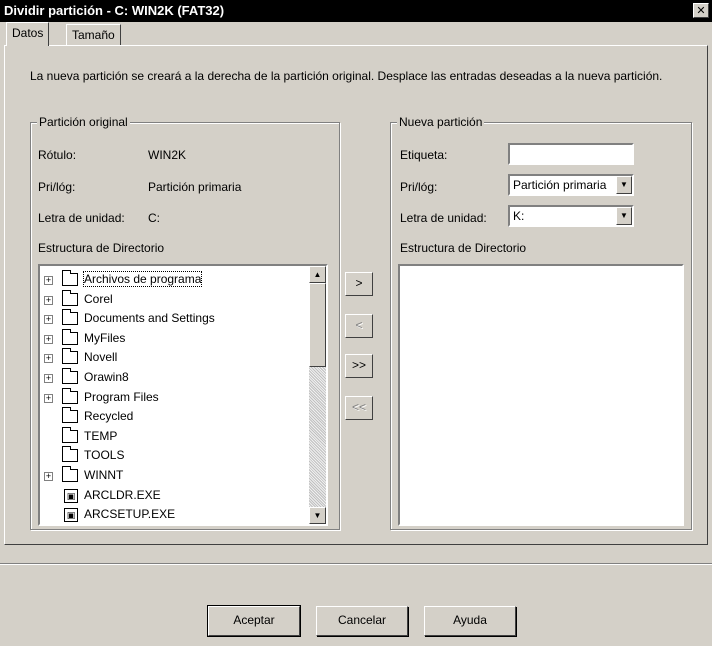 The height and width of the screenshot is (646, 712). I want to click on new-type-select: Partición primaria ▼, so click(571, 185).